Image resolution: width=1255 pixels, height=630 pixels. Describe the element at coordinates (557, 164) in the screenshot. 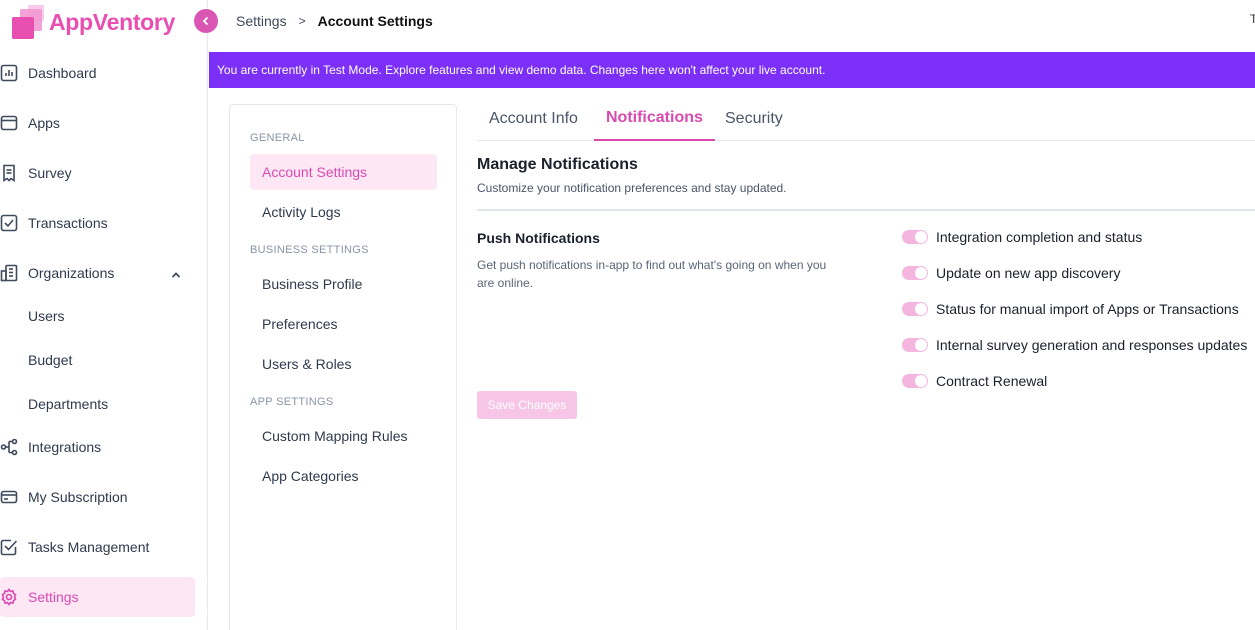

I see `page-title: Manage Notifications` at that location.